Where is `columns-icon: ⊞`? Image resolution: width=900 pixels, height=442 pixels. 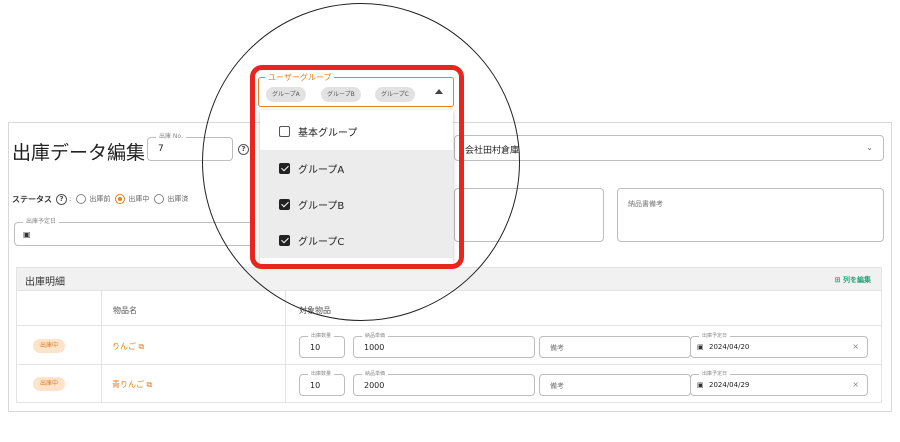
columns-icon: ⊞ is located at coordinates (838, 280).